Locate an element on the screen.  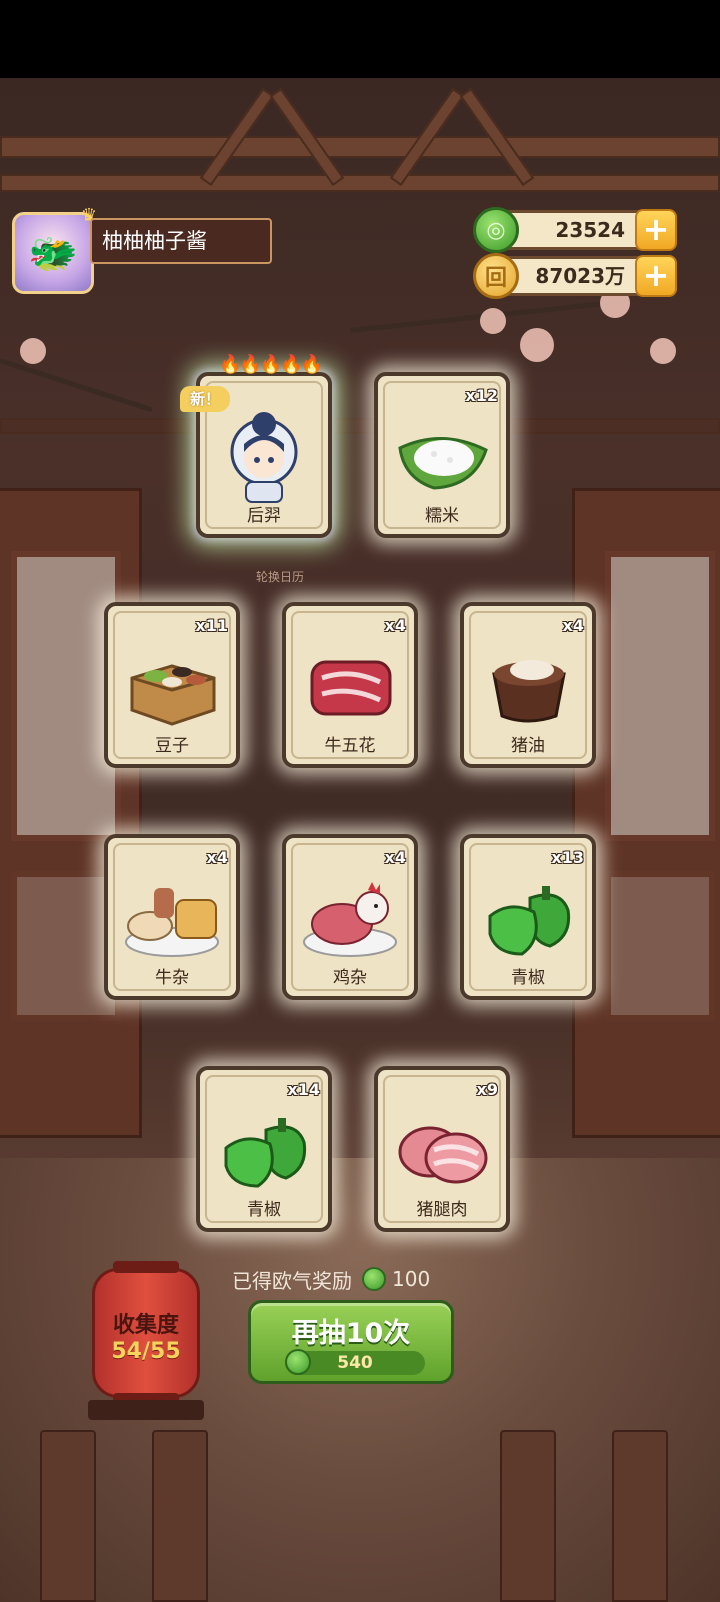
chicken-offal-plate-icon is located at coordinates (350, 918).